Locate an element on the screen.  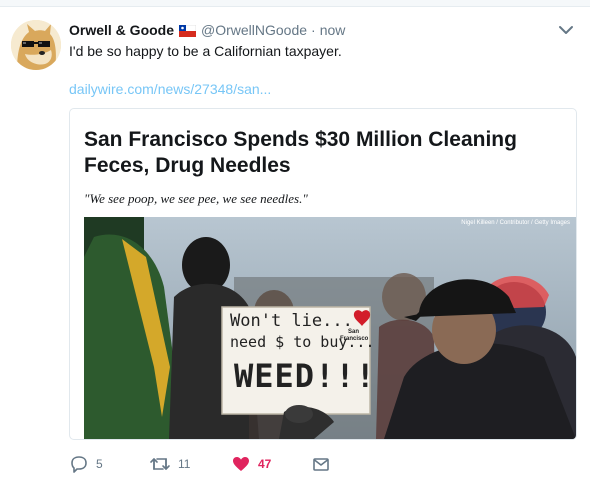
tweet-actions: 5 11 47 is located at coordinates (319, 464).